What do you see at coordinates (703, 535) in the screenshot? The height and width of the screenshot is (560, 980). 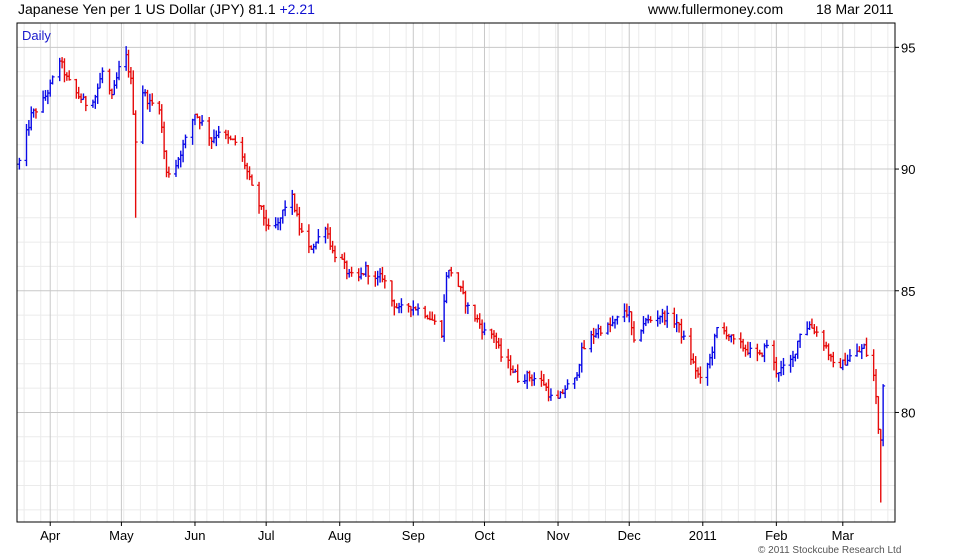 I see `x-tick-label: 2011` at bounding box center [703, 535].